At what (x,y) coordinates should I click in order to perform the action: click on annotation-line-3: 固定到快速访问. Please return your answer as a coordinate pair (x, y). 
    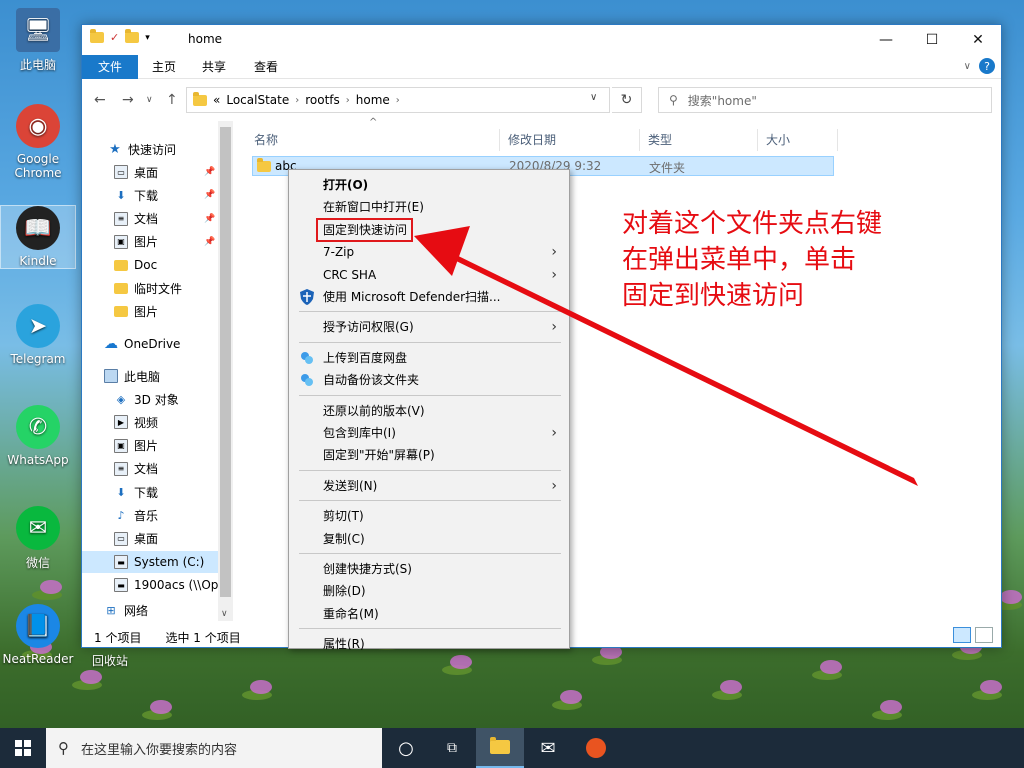
    Looking at the image, I should click on (713, 296).